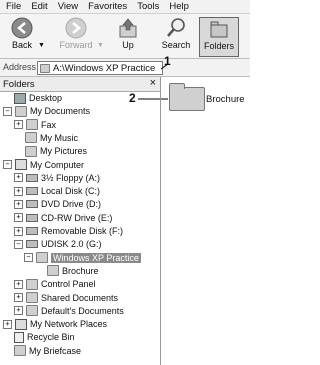 The width and height of the screenshot is (320, 365). I want to click on tree-item-label: DVD Drive (D:), so click(71, 204).